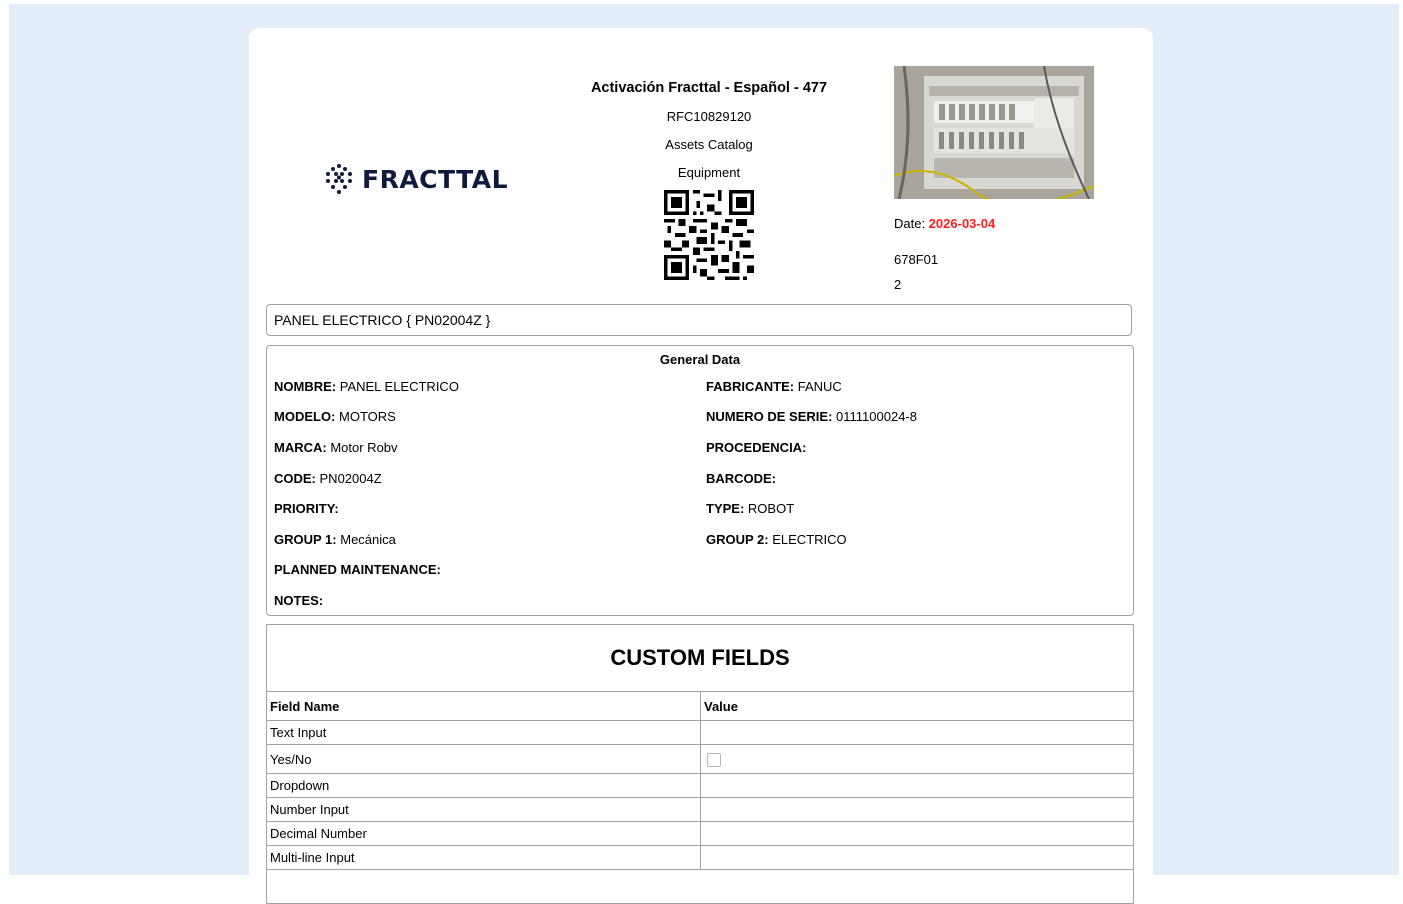 The width and height of the screenshot is (1403, 904). I want to click on field-type: TYPE: ROBOT, so click(750, 508).